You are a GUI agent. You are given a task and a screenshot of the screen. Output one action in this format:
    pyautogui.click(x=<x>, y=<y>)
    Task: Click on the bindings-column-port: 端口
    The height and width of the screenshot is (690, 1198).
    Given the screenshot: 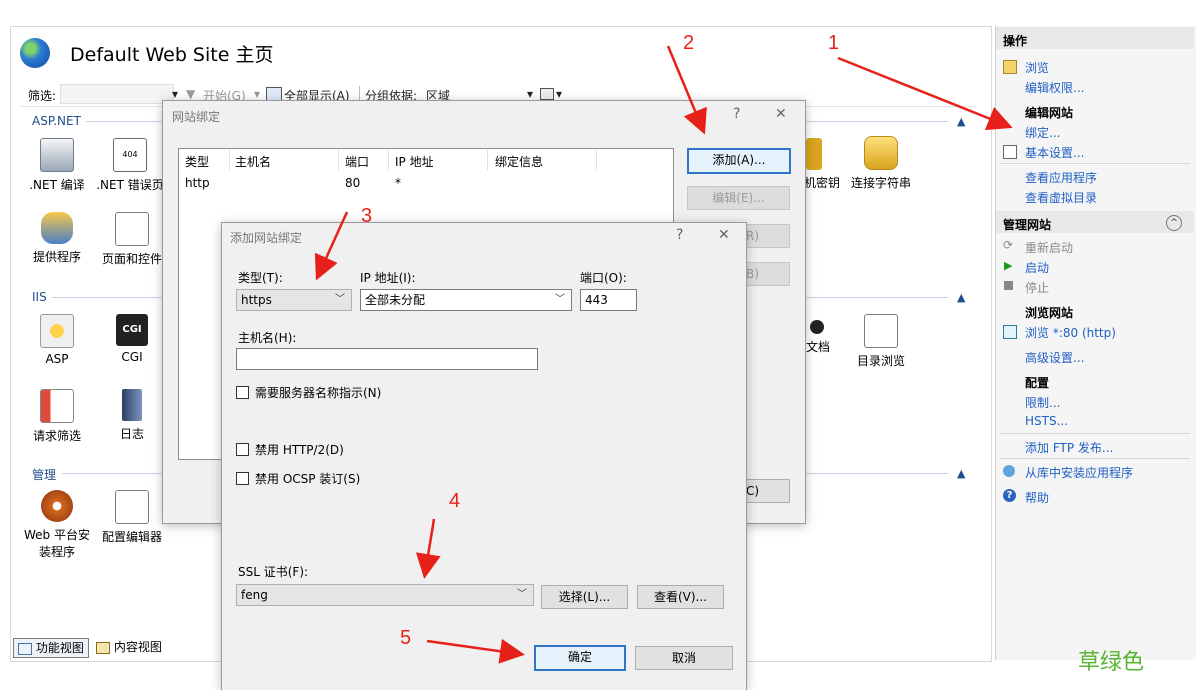 What is the action you would take?
    pyautogui.click(x=357, y=161)
    